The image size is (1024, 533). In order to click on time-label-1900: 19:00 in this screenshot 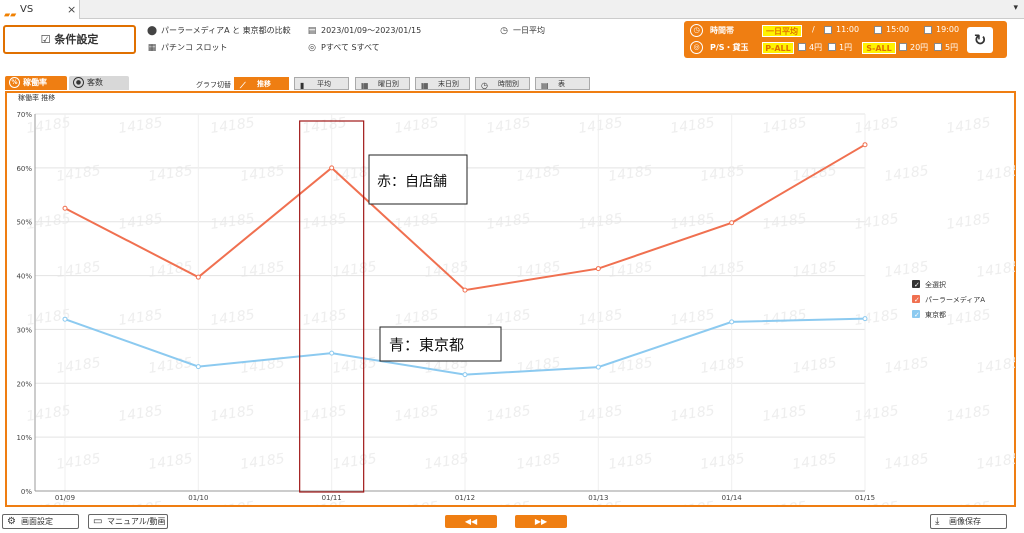, I will do `click(948, 29)`.